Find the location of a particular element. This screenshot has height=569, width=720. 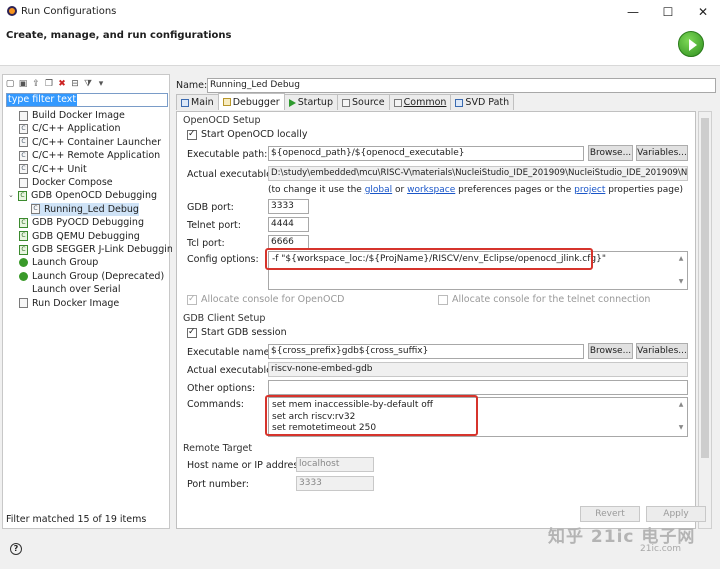

docker-compose-icon is located at coordinates (23, 182).